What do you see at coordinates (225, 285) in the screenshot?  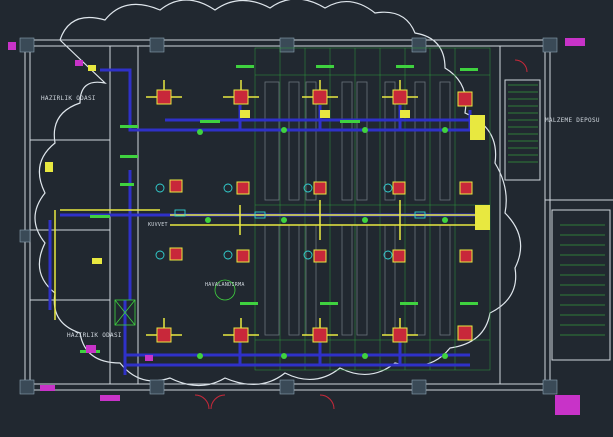 I see `room-label-havalandirma: HAVALANDIRMA` at bounding box center [225, 285].